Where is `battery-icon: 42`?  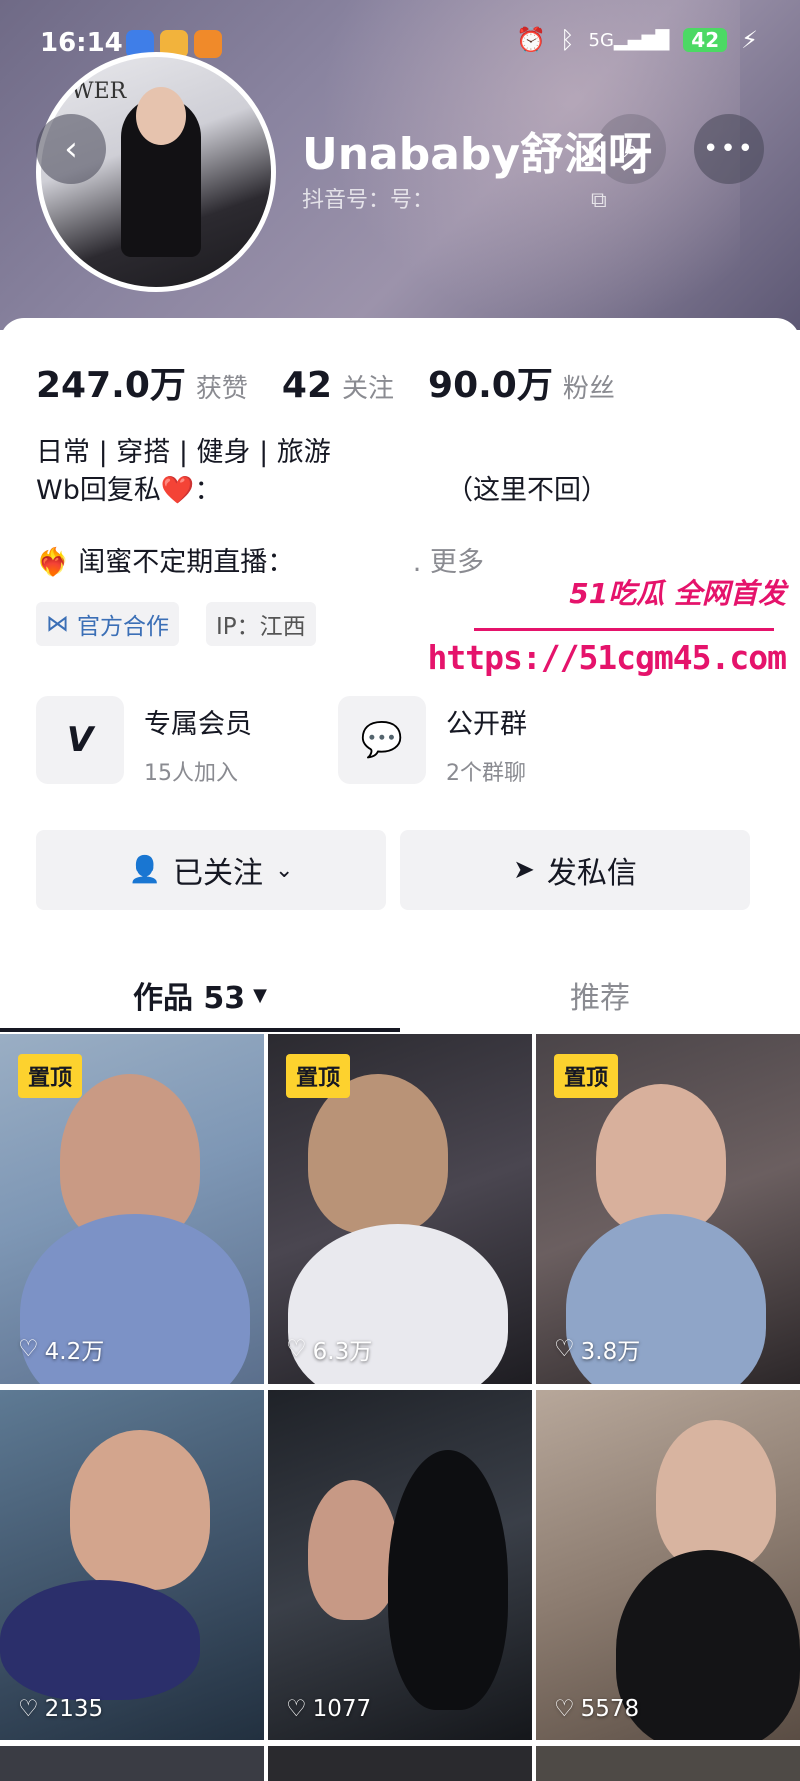 battery-icon: 42 is located at coordinates (705, 40).